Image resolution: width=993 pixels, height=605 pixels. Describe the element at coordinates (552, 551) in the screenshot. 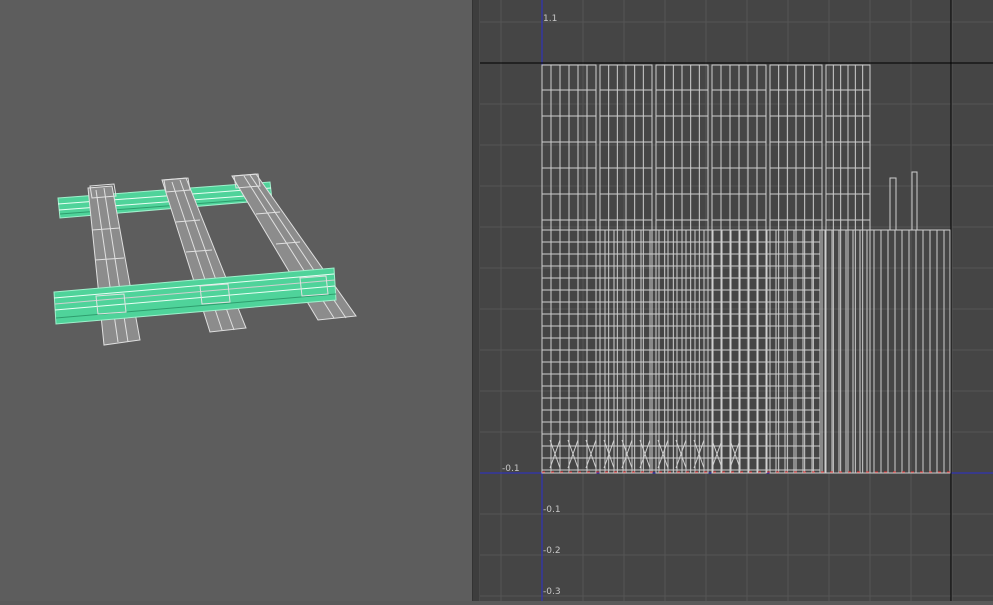

I see `v-label-neg-0-2: -0.2` at that location.